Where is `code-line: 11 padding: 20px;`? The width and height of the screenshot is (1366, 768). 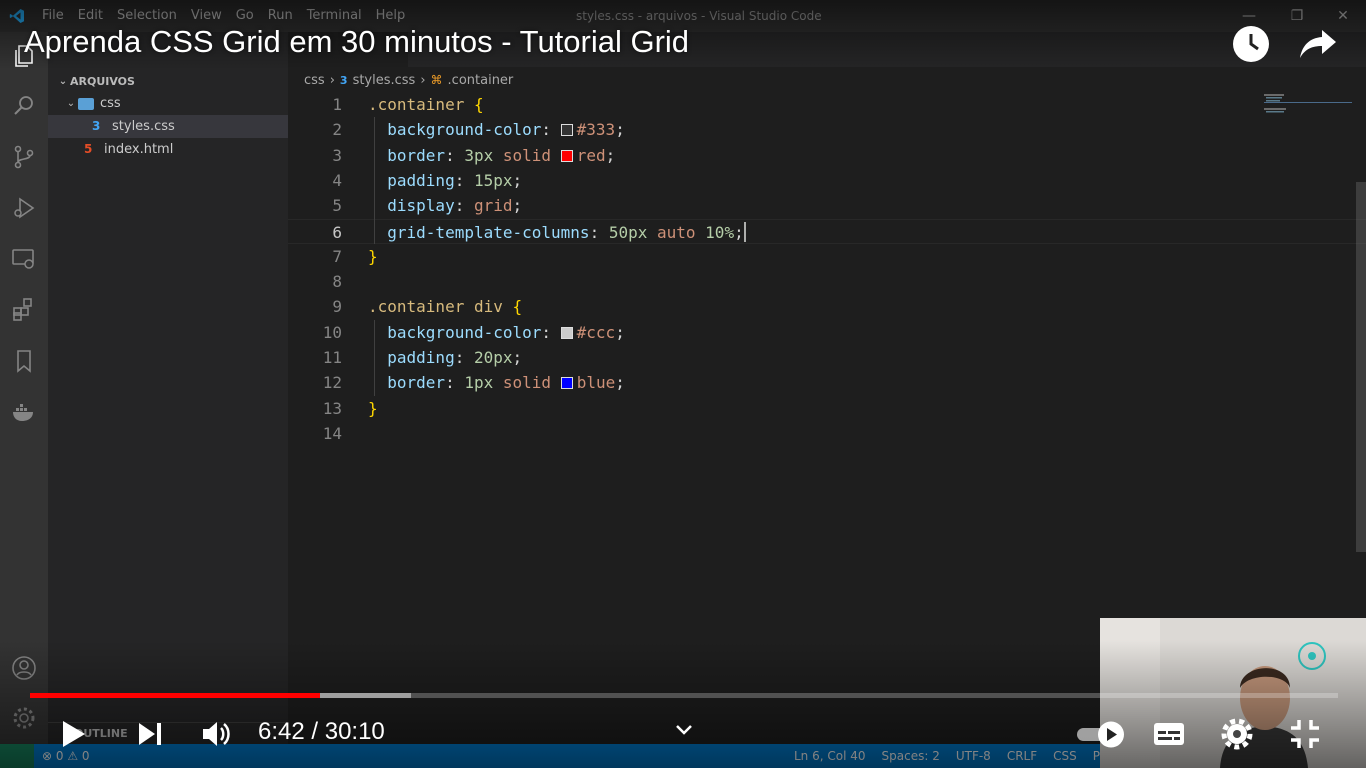
code-line: 11 padding: 20px; is located at coordinates (827, 357).